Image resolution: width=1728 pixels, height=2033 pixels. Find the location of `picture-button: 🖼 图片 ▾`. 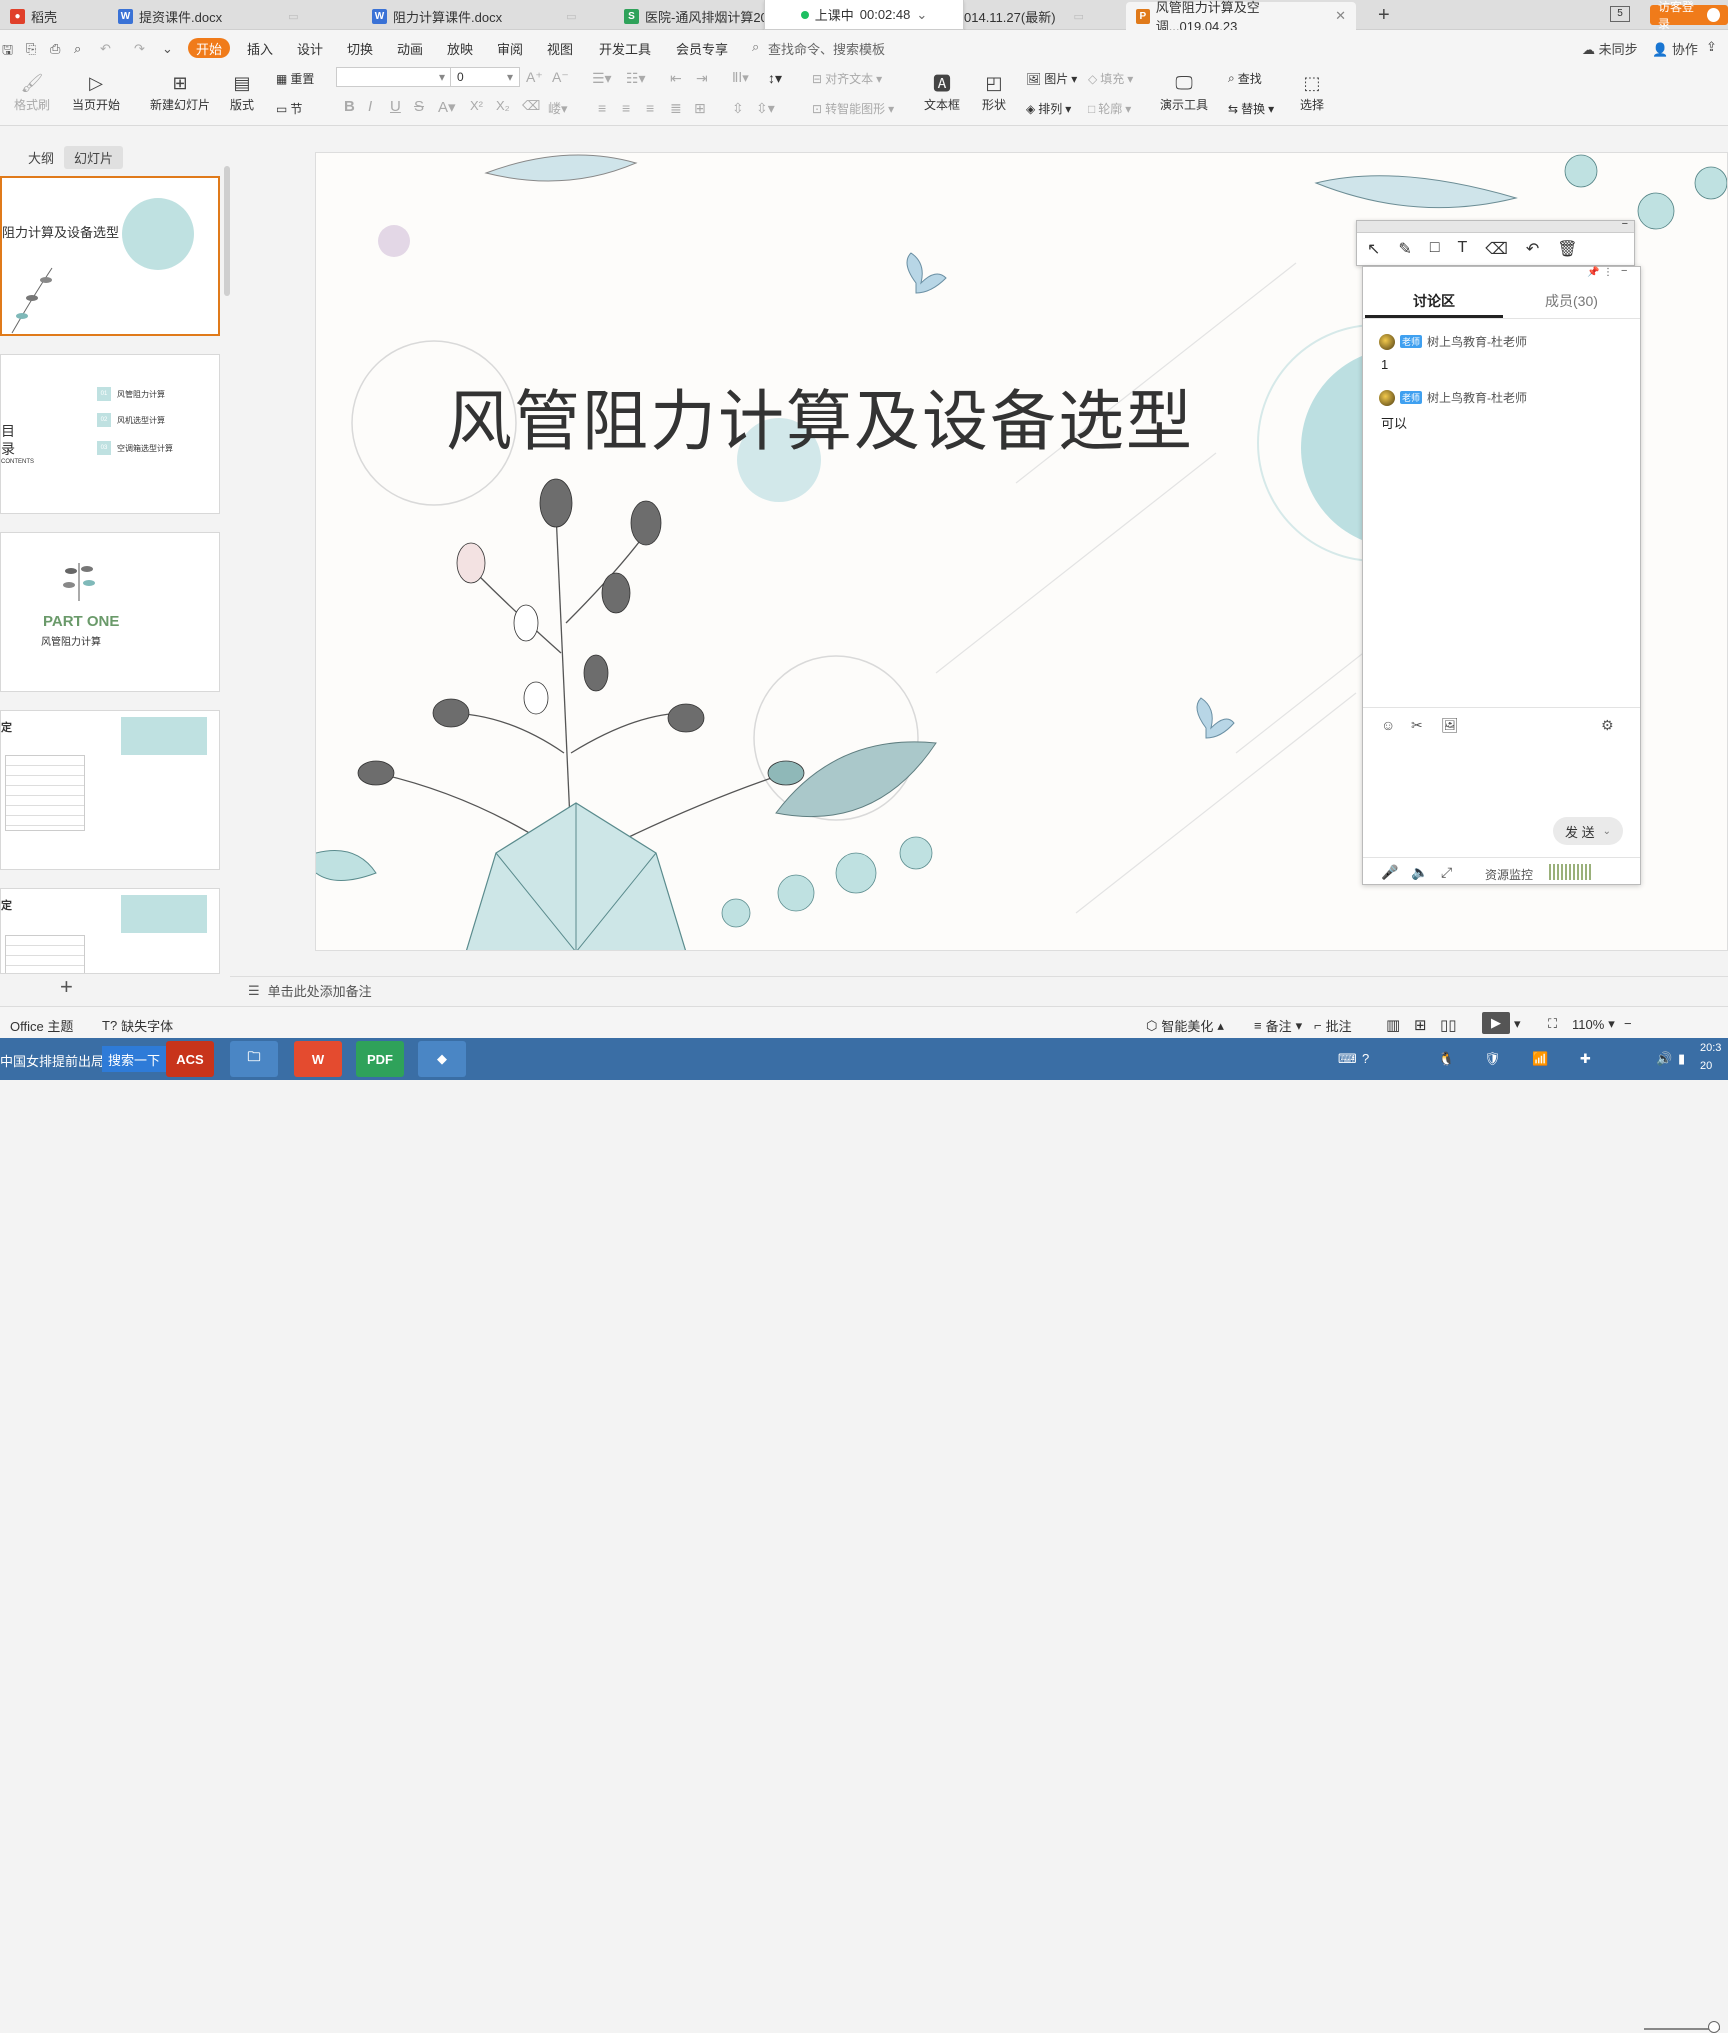

picture-button: 🖼 图片 ▾ is located at coordinates (1051, 78).